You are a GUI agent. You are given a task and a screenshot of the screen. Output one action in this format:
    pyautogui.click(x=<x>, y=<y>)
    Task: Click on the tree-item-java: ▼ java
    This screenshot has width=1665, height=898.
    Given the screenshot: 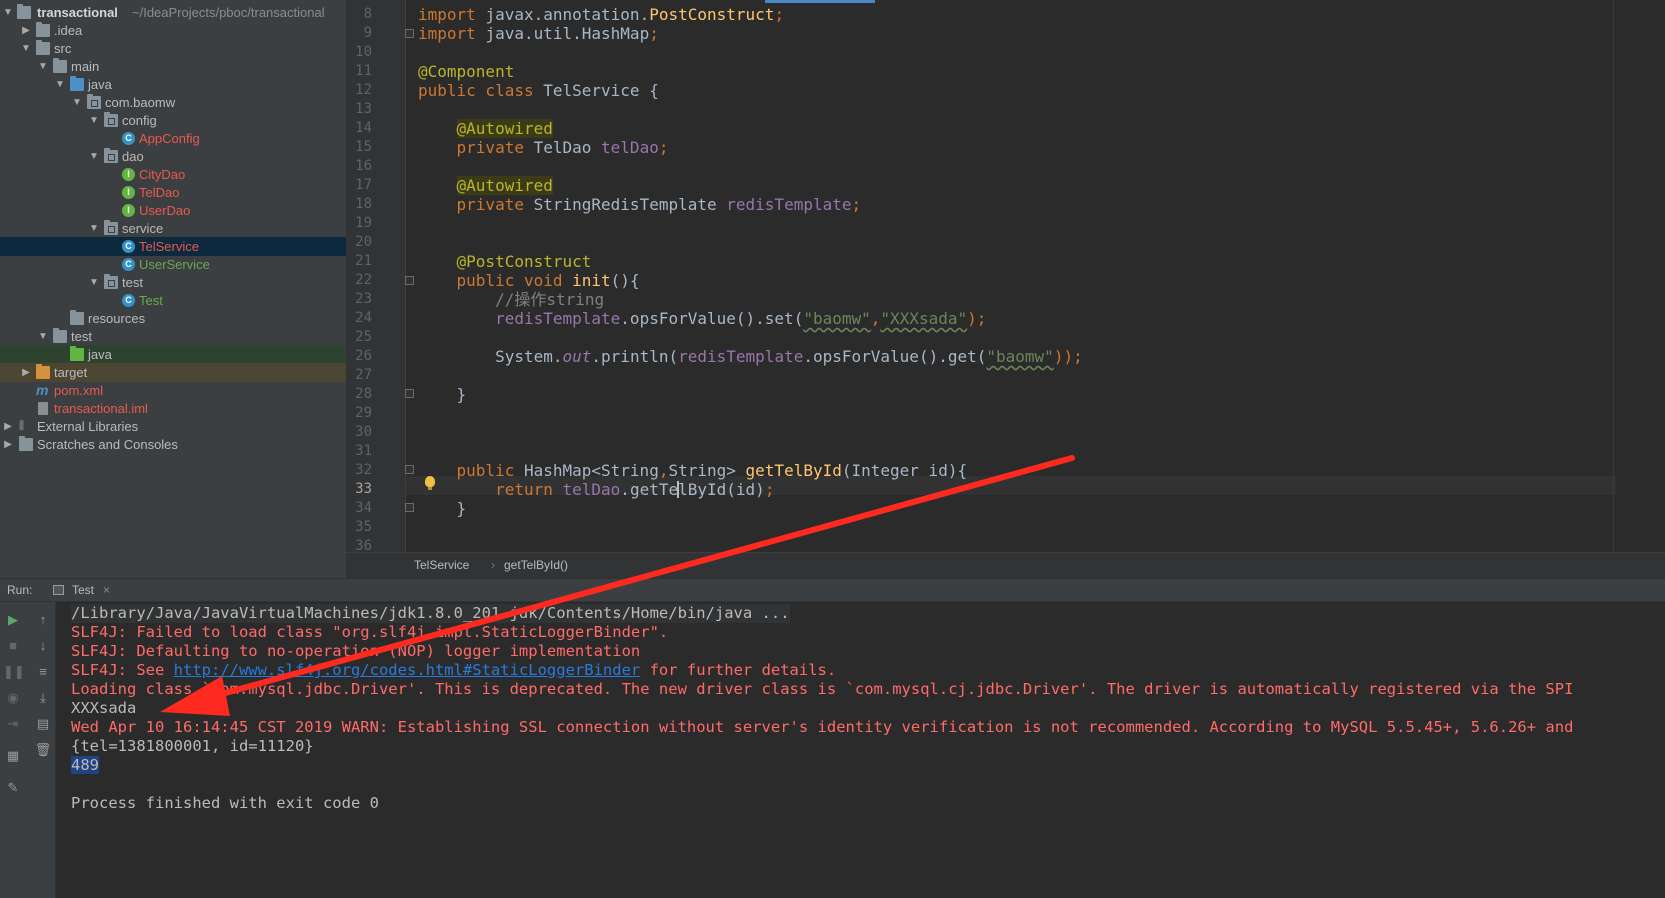 What is the action you would take?
    pyautogui.click(x=173, y=84)
    